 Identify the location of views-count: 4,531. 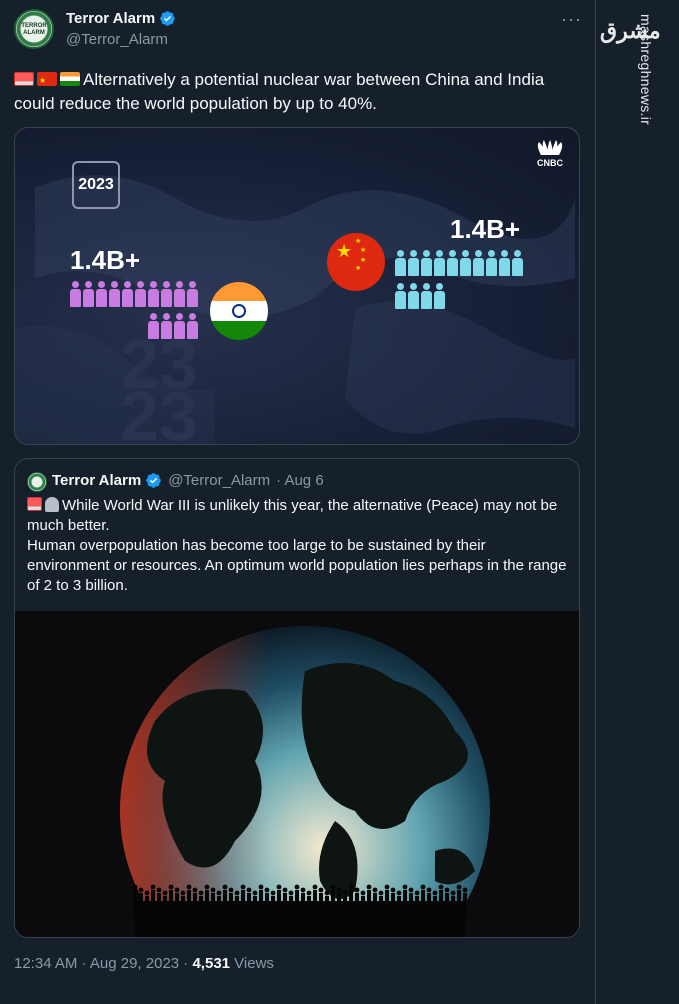
(211, 963).